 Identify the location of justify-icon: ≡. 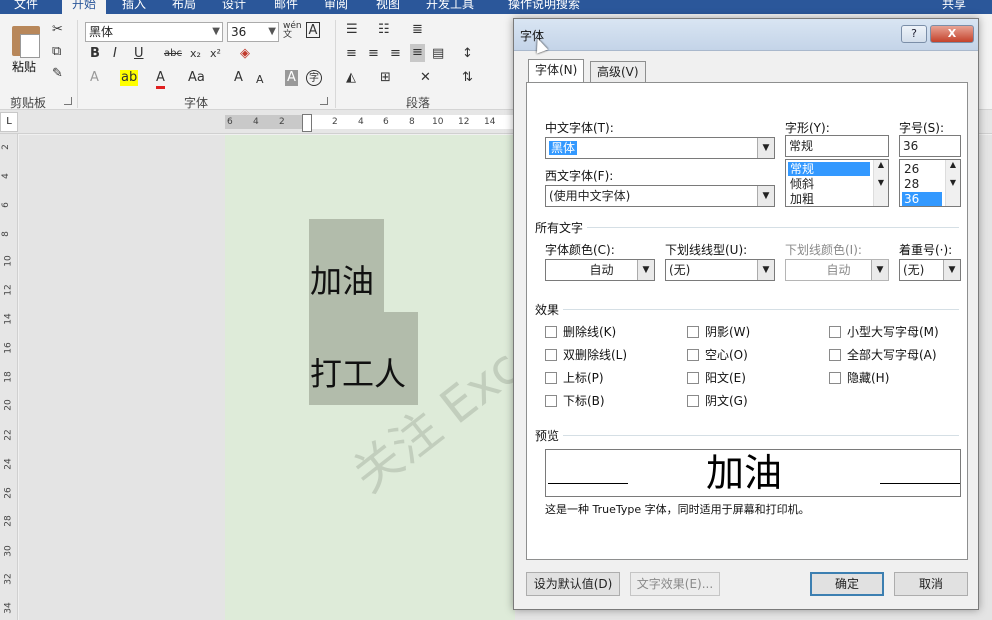
(417, 53).